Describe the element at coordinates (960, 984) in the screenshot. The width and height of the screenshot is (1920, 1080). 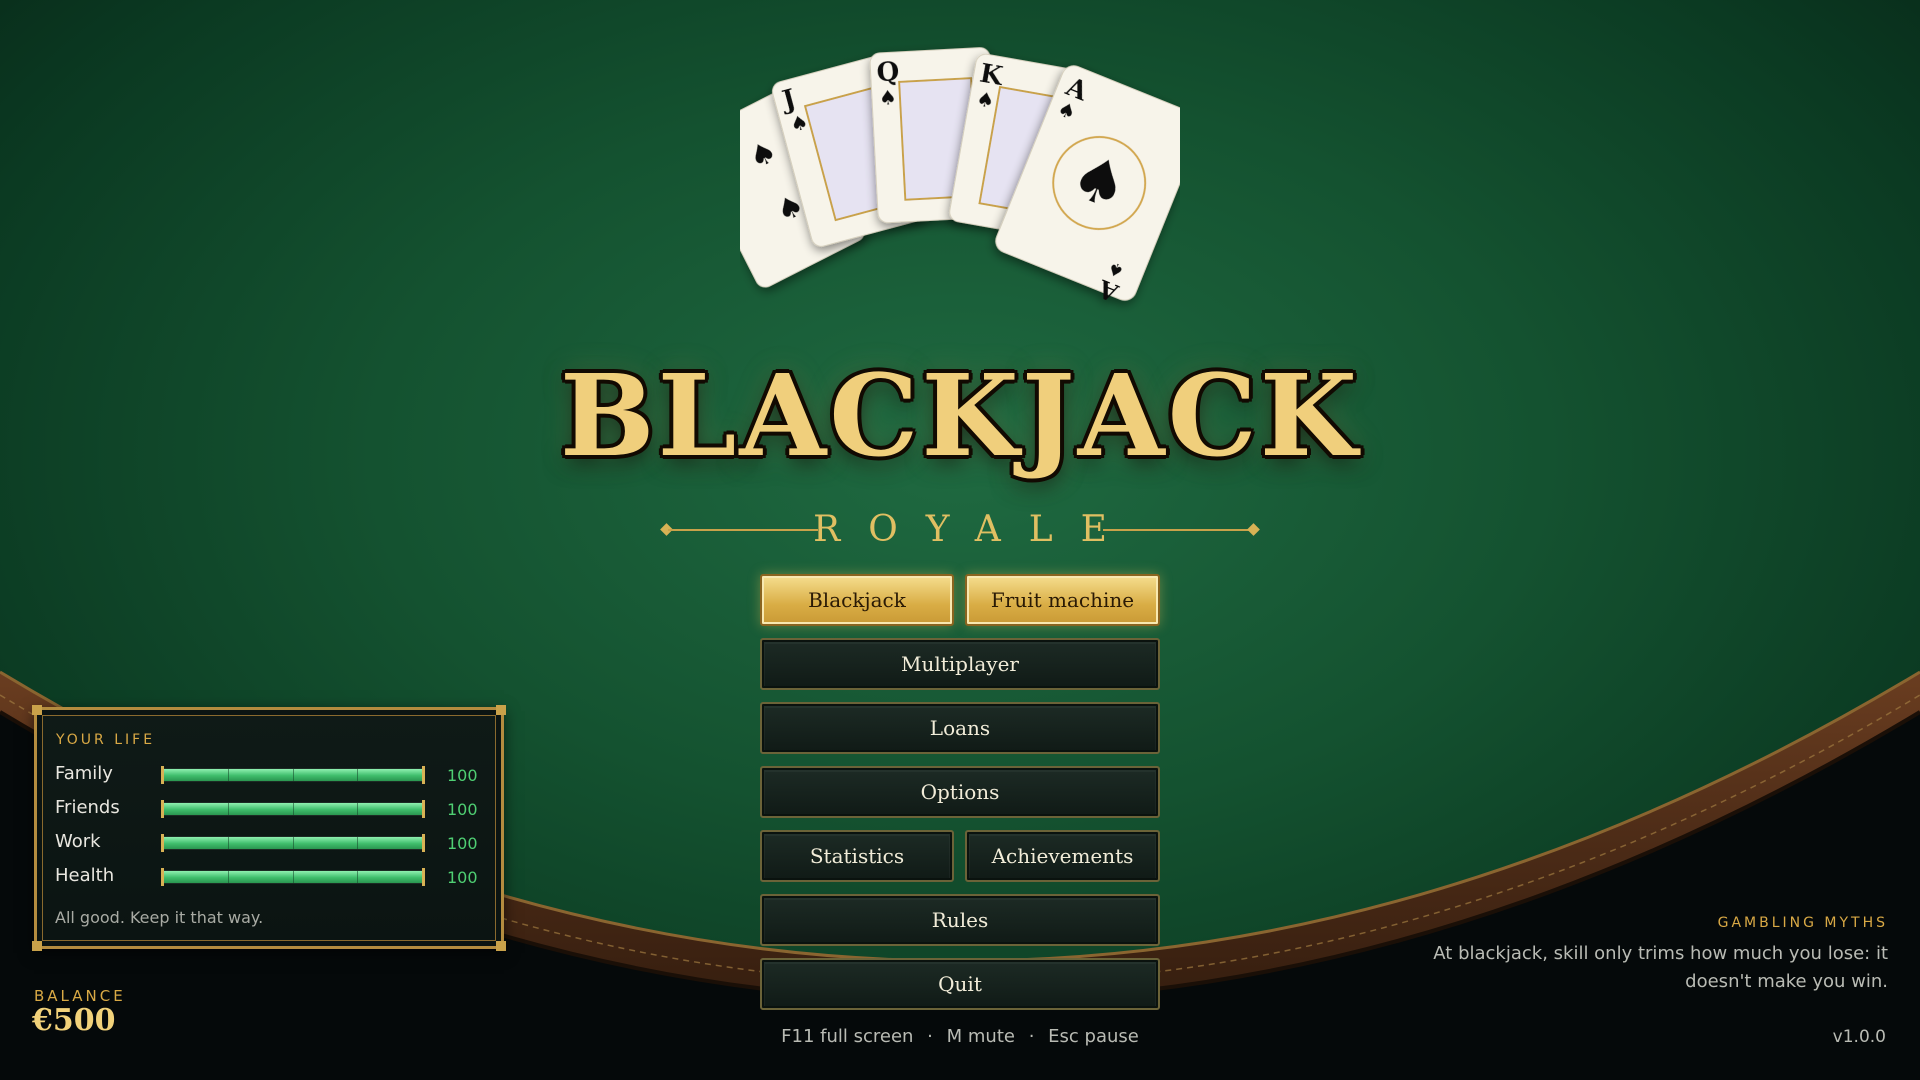
I see `quit-button: Quit` at that location.